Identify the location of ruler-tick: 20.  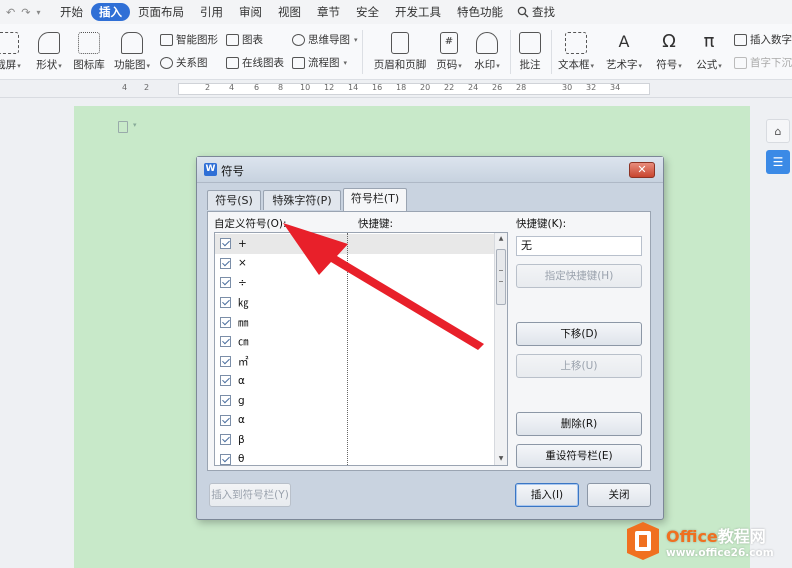
(425, 87).